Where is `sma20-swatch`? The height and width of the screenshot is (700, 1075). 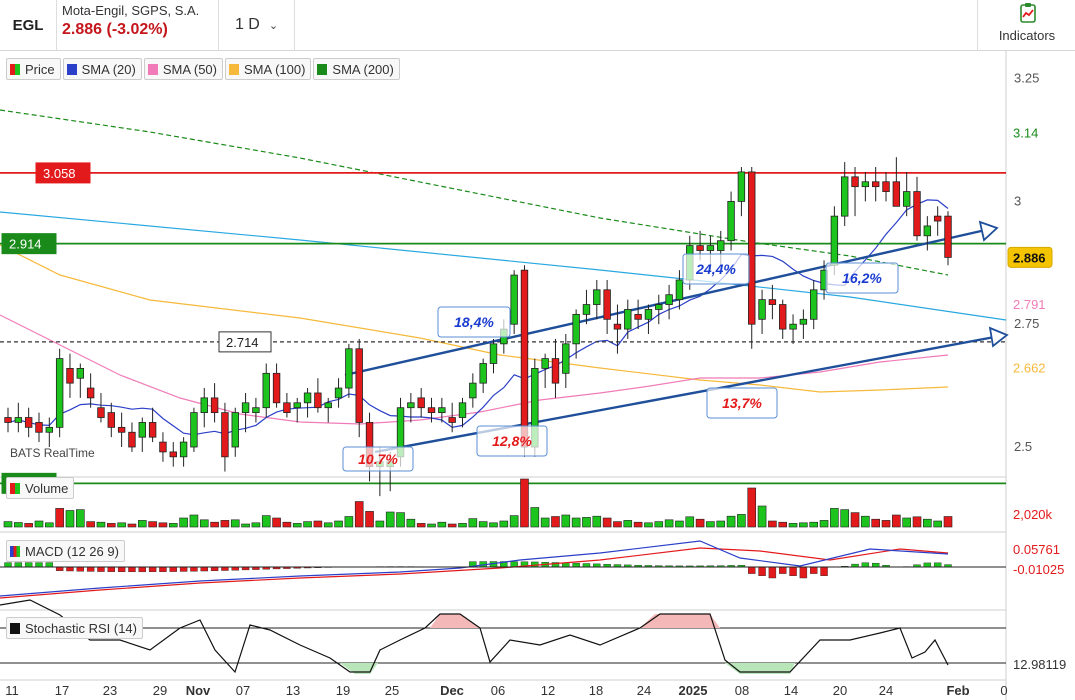
sma20-swatch is located at coordinates (71, 69).